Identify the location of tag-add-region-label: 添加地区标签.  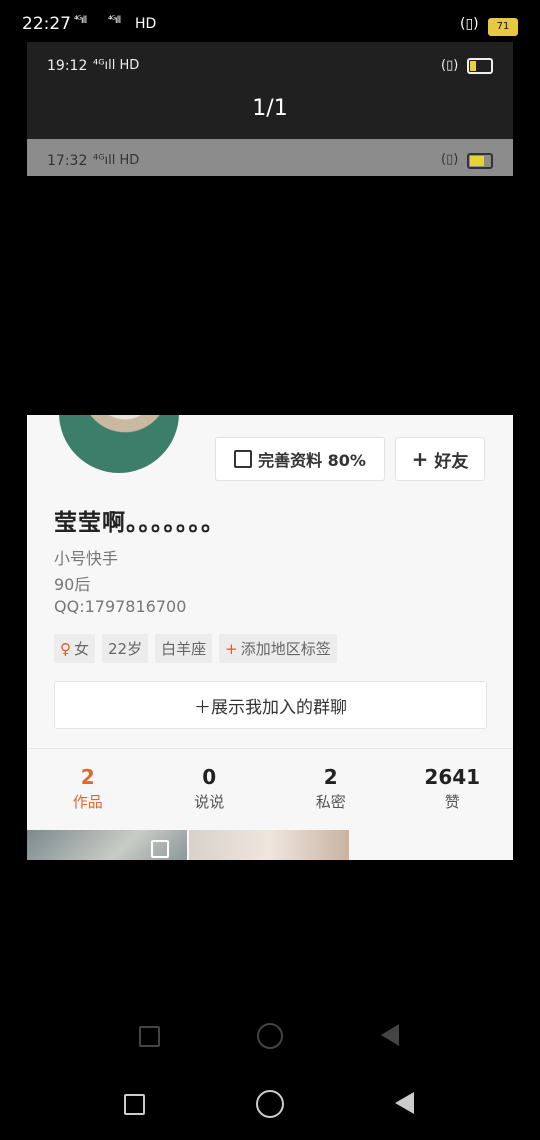
(285, 649).